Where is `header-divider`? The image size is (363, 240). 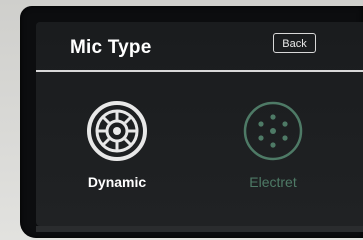 header-divider is located at coordinates (199, 71).